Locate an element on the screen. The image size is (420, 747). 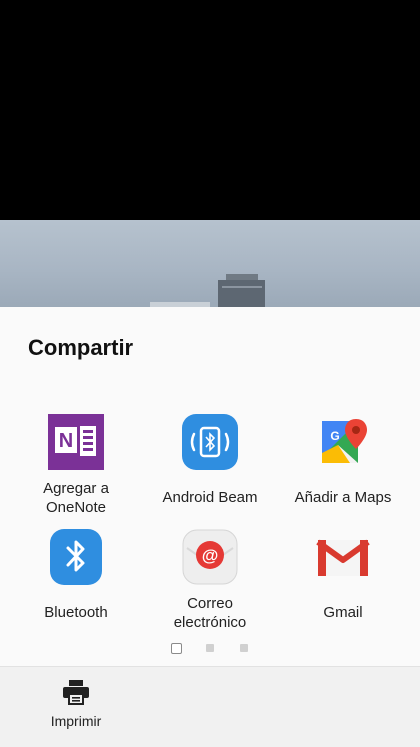
share-target-label: Android Beam is located at coordinates (210, 497).